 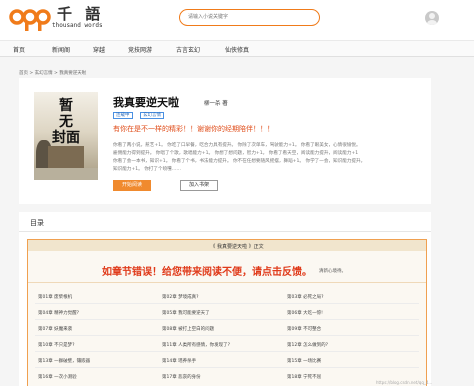 I want to click on chapter-link: 第10章 不只是梦?, so click(x=56, y=345).